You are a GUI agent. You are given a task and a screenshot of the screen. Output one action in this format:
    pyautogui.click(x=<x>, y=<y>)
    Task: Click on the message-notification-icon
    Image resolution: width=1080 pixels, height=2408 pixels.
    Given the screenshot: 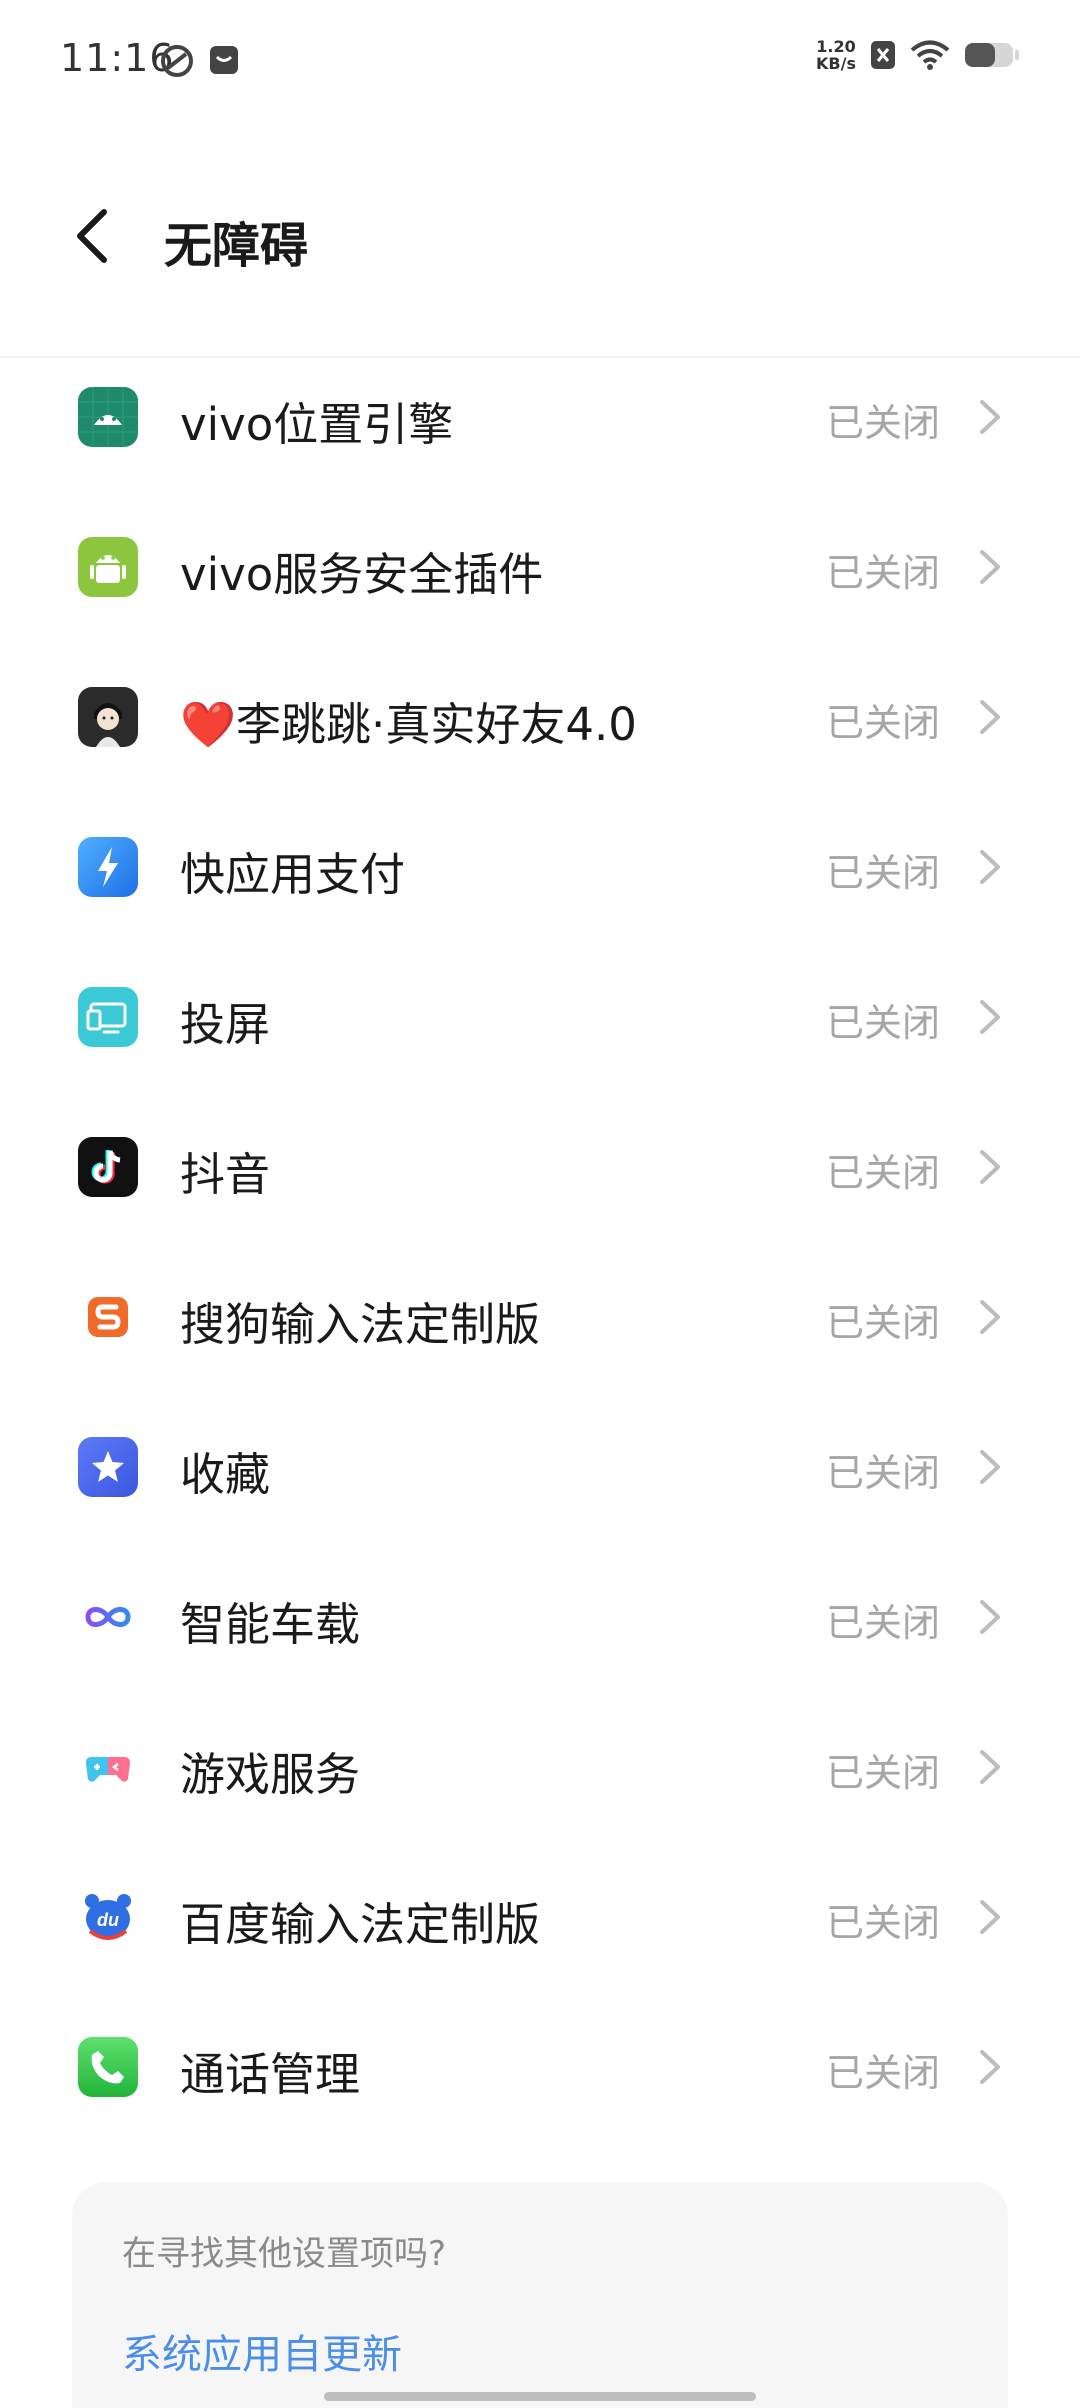 What is the action you would take?
    pyautogui.click(x=224, y=60)
    